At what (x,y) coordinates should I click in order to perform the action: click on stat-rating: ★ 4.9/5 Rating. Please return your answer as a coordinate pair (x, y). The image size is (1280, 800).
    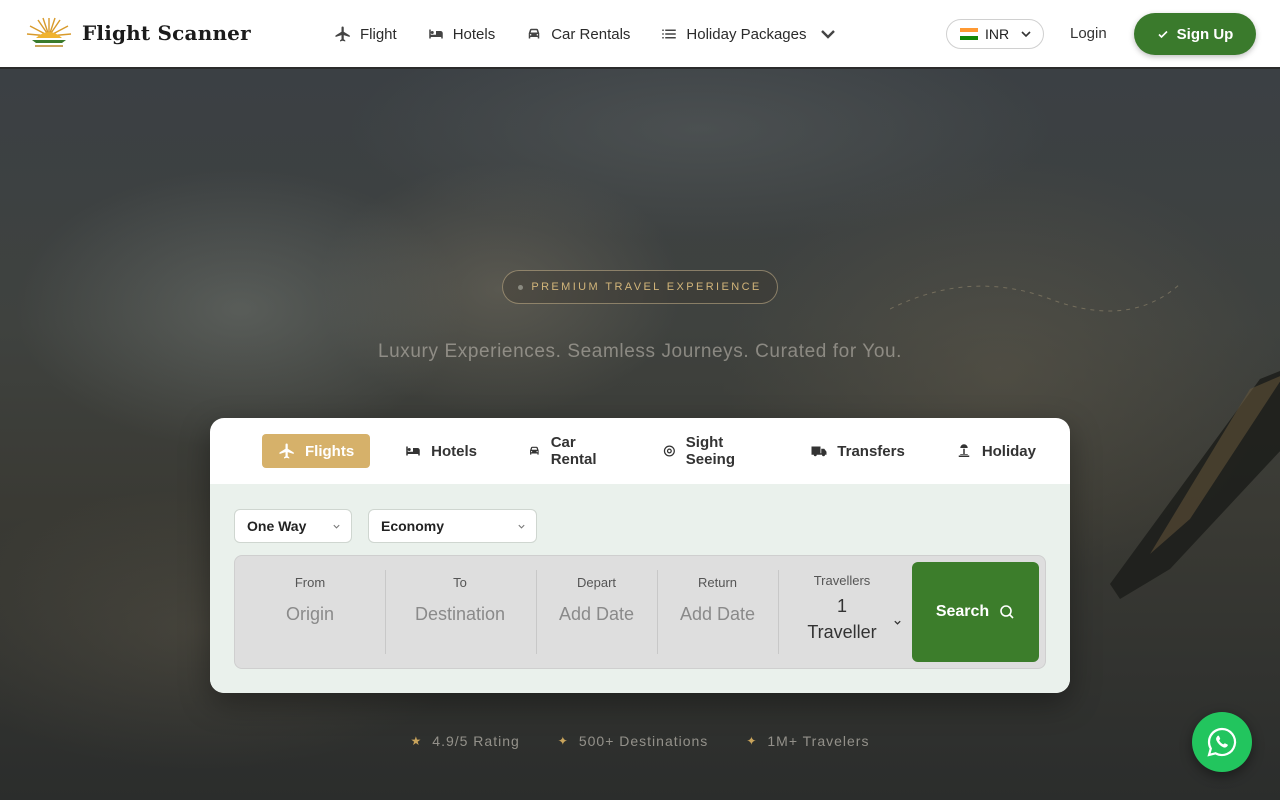
    Looking at the image, I should click on (465, 741).